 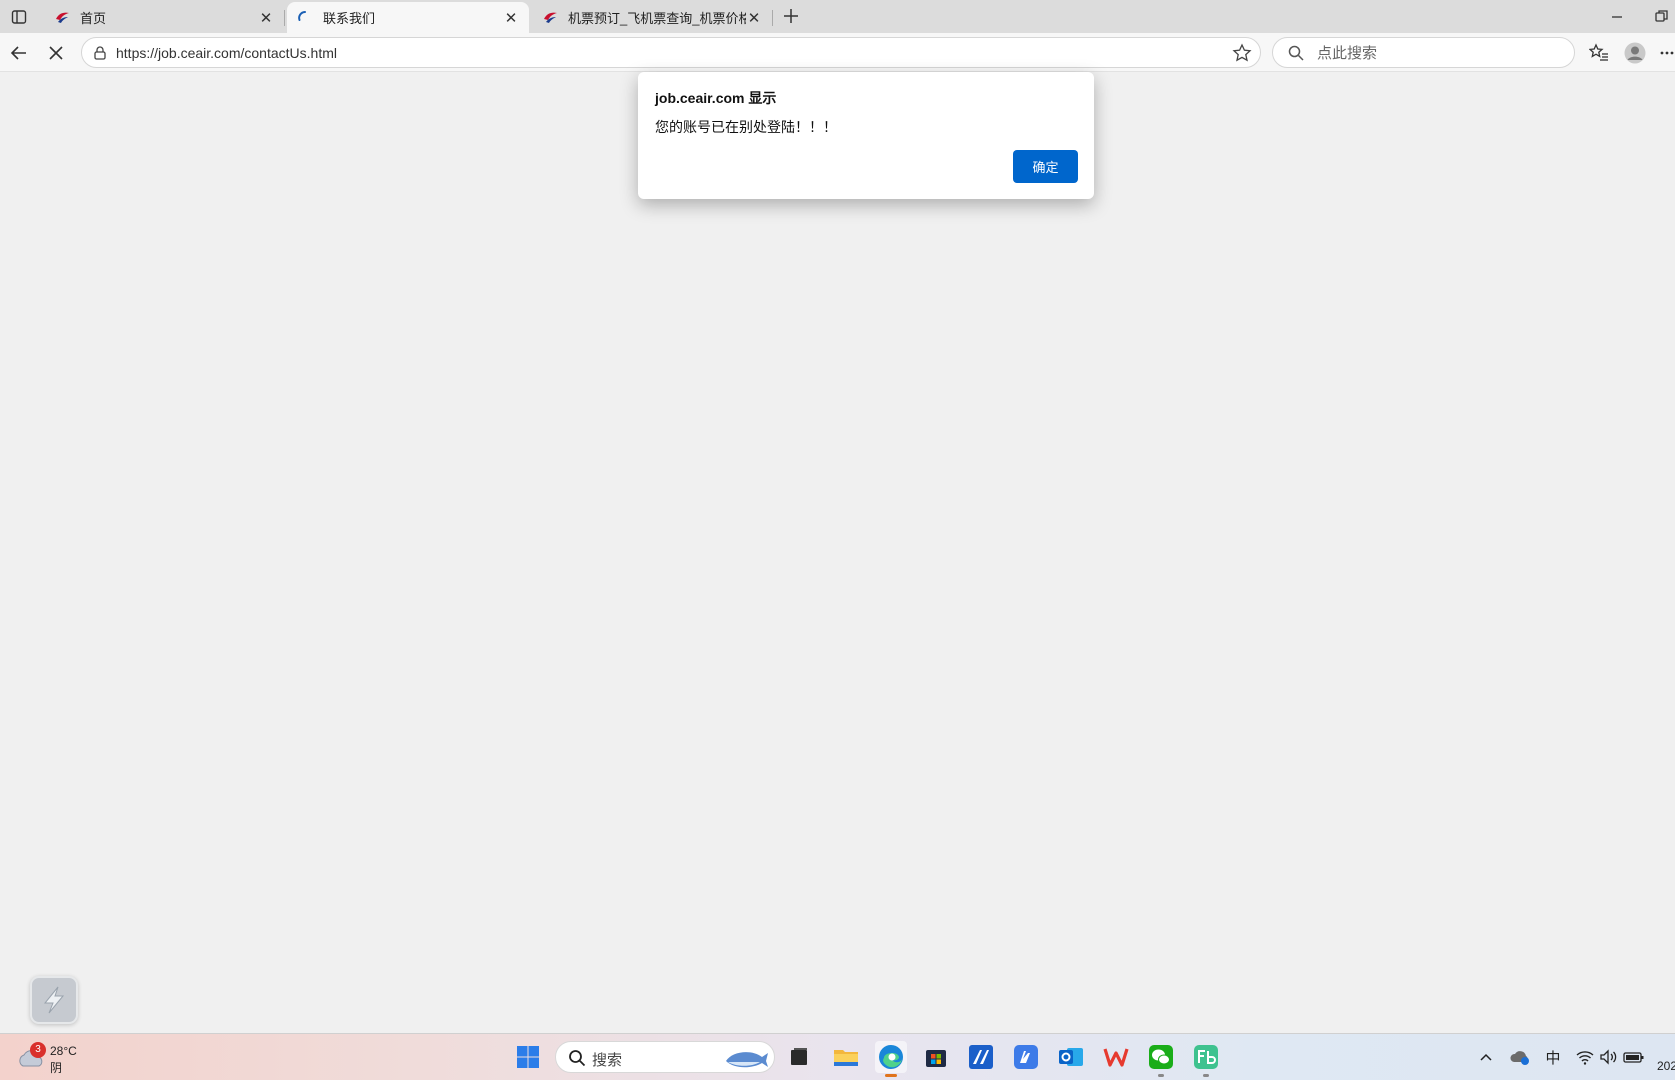 What do you see at coordinates (837, 16) in the screenshot?
I see `tab-strip: 首页 ✕ 联系我们 ✕ 机票预订_飞机票查询_机票价格查 ✕` at bounding box center [837, 16].